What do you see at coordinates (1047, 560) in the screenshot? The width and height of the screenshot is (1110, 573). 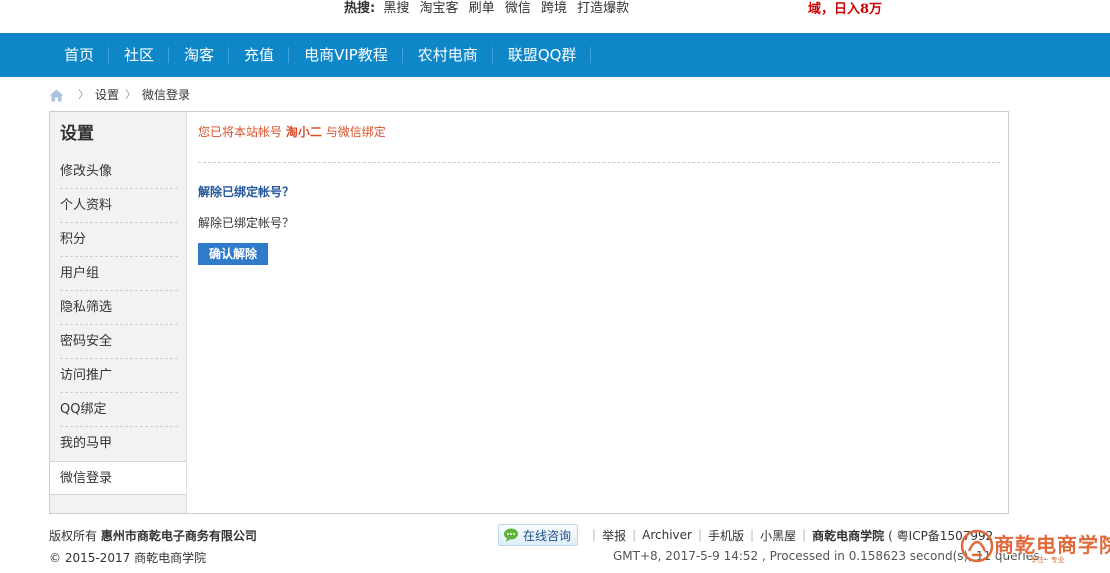 I see `watermark-subtext: 专注 · 专业` at bounding box center [1047, 560].